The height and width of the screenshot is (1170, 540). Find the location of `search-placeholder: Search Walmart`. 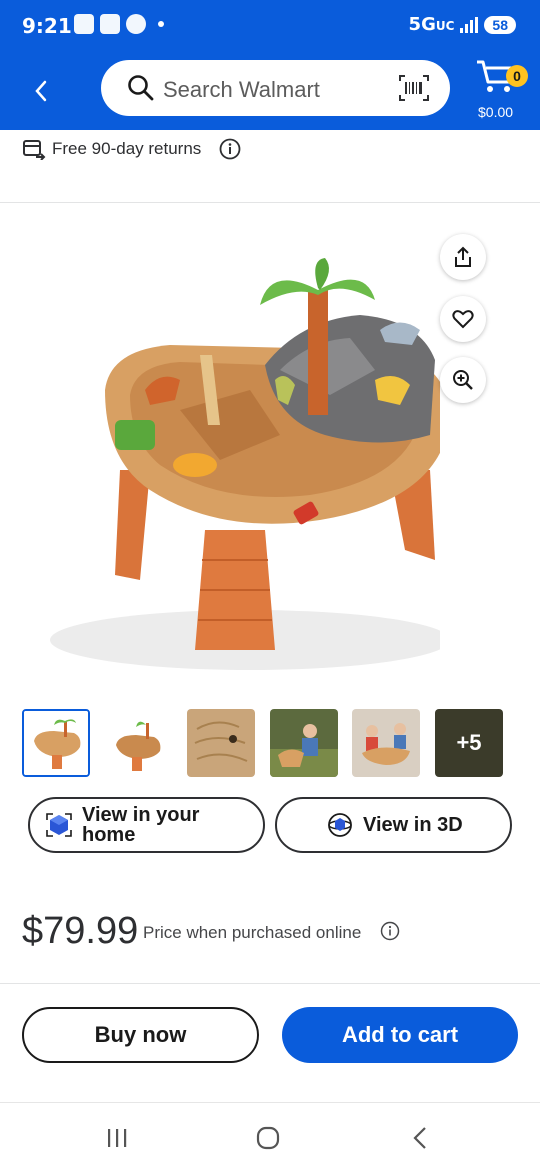

search-placeholder: Search Walmart is located at coordinates (241, 89).